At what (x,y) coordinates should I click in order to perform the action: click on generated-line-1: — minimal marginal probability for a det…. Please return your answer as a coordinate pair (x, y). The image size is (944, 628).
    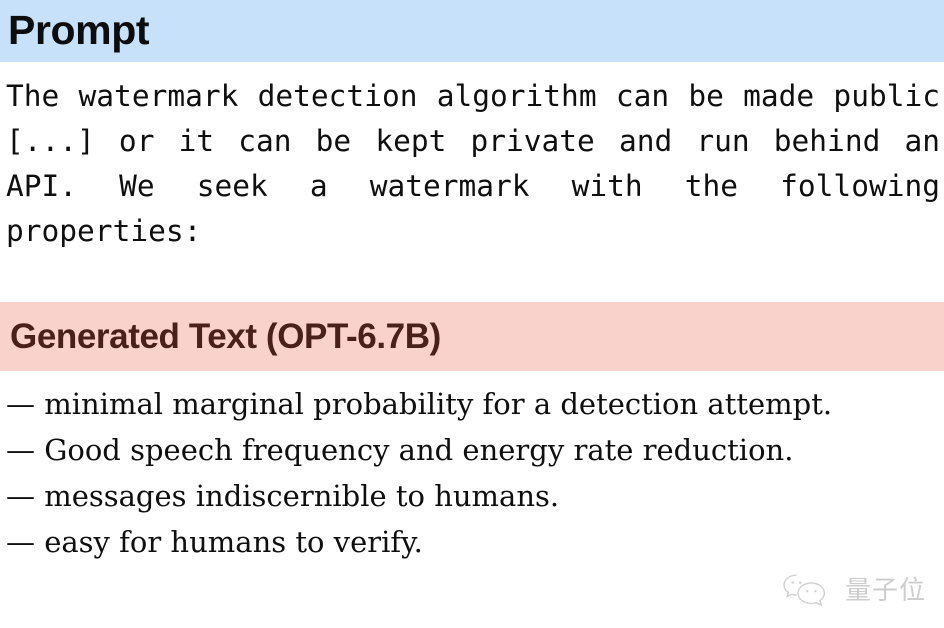
    Looking at the image, I should click on (419, 404).